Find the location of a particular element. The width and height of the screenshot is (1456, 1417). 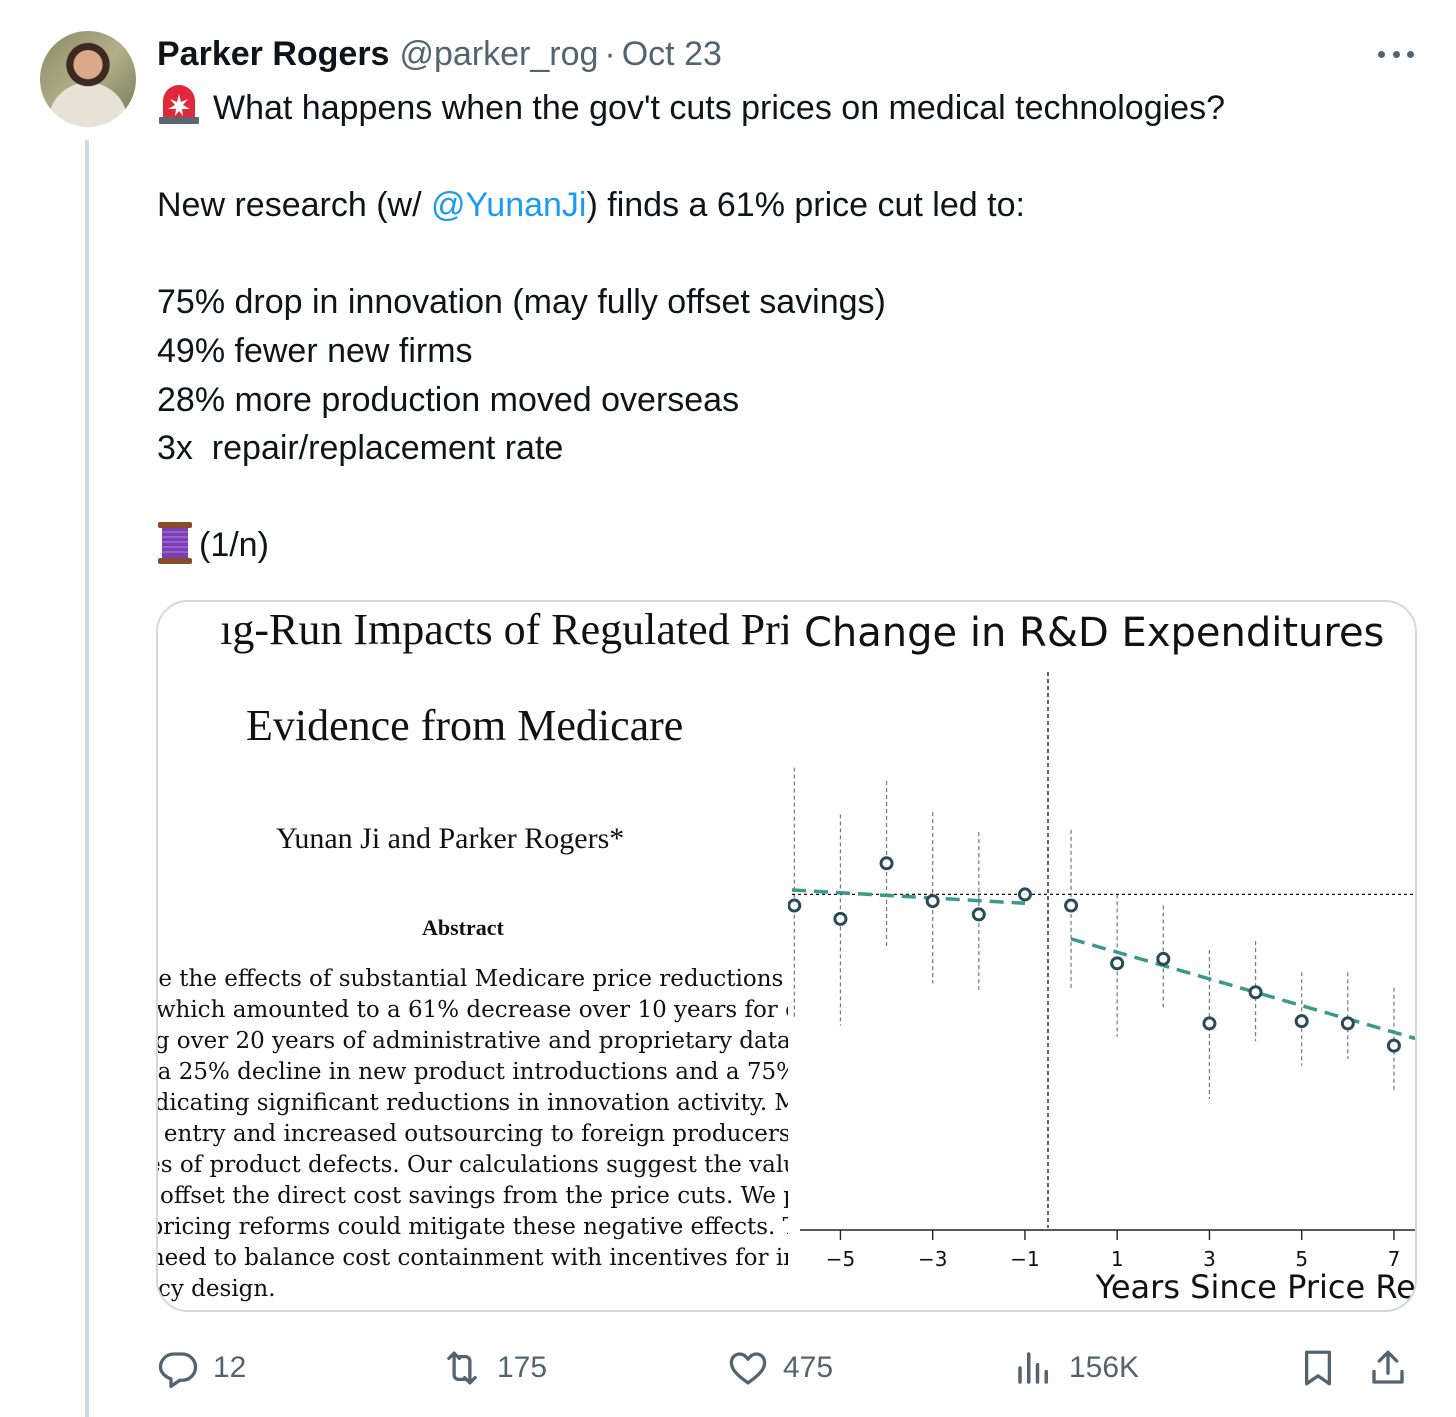

like-button: 475 is located at coordinates (780, 1368).